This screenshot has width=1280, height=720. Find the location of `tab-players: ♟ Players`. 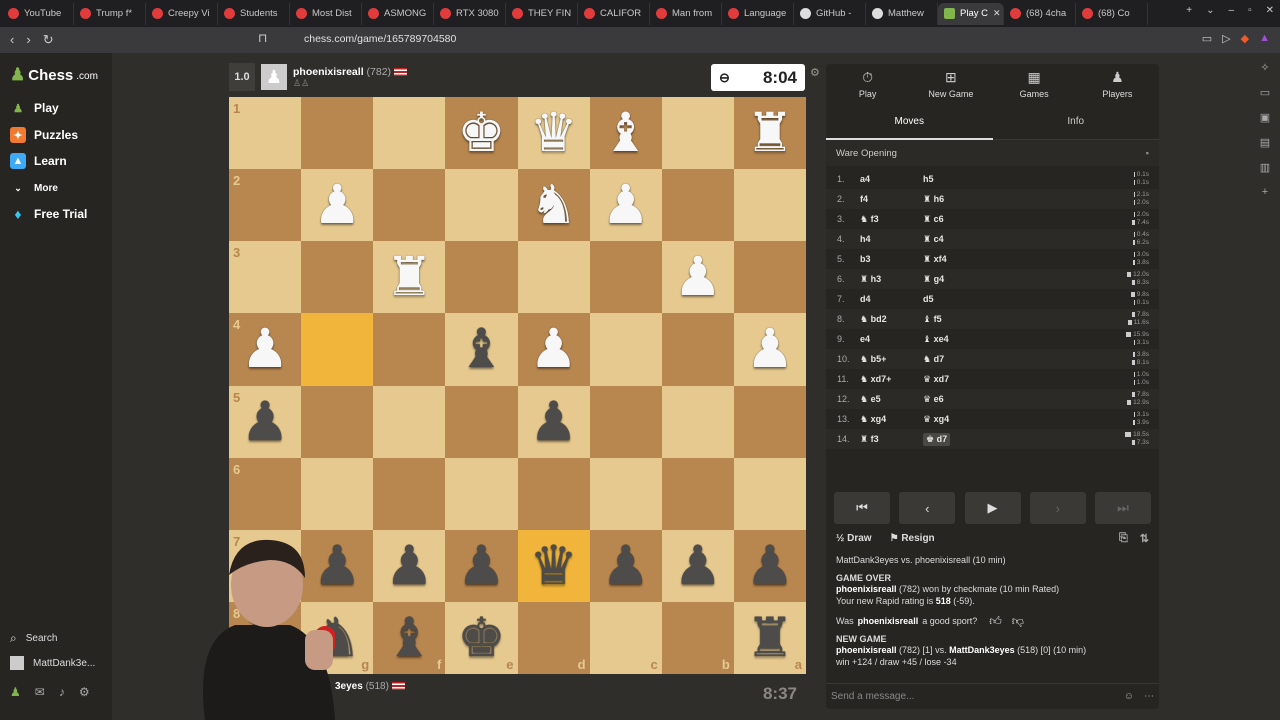

tab-players: ♟ Players is located at coordinates (1117, 84).